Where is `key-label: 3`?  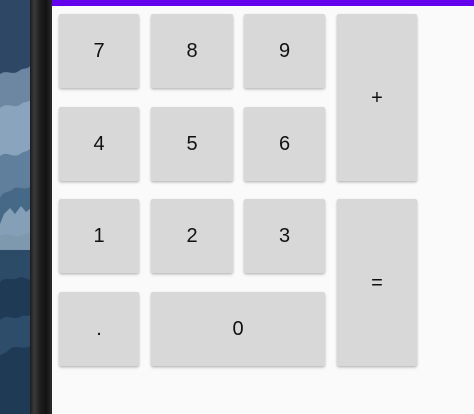 key-label: 3 is located at coordinates (284, 236).